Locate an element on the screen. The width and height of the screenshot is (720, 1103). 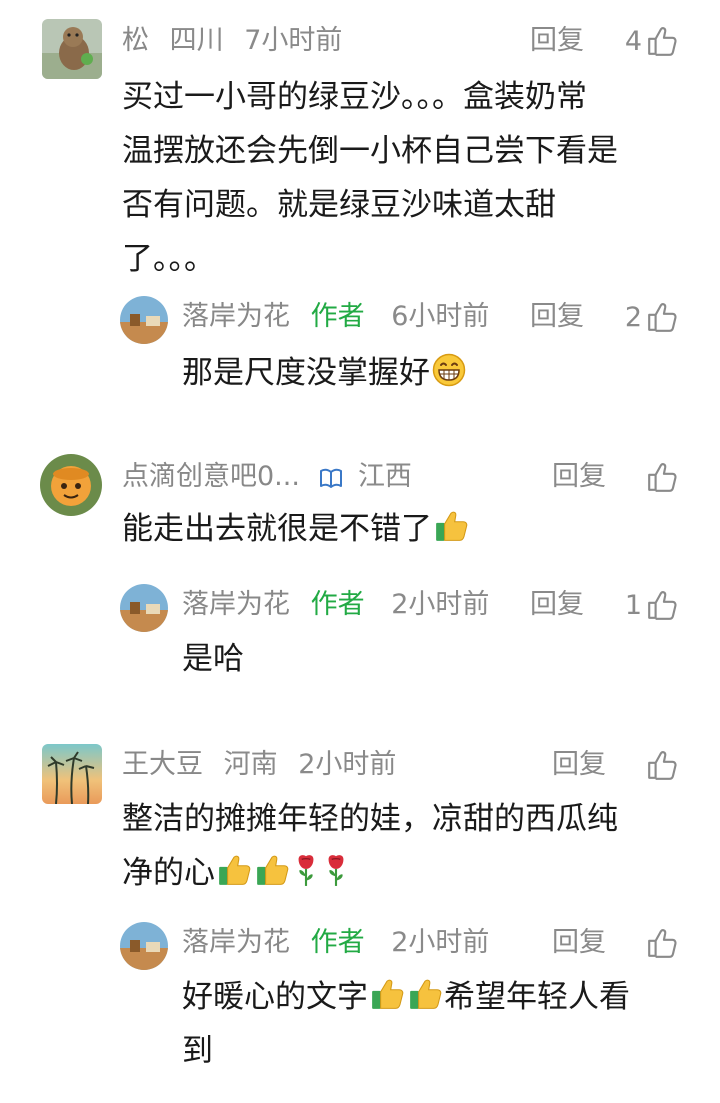
username: 王大豆 is located at coordinates (162, 764).